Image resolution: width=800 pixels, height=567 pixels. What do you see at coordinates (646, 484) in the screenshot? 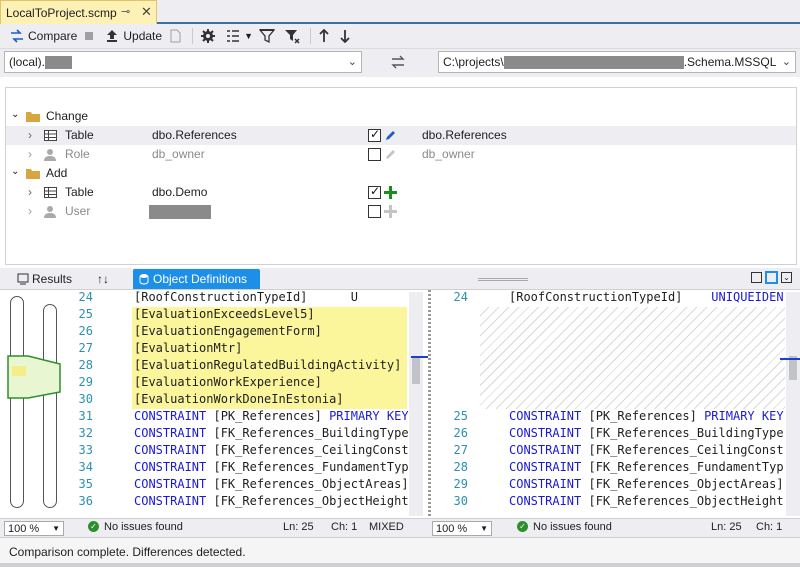
I see `code-line: CONSTRAINT [FK_References_ObjectAreas]` at bounding box center [646, 484].